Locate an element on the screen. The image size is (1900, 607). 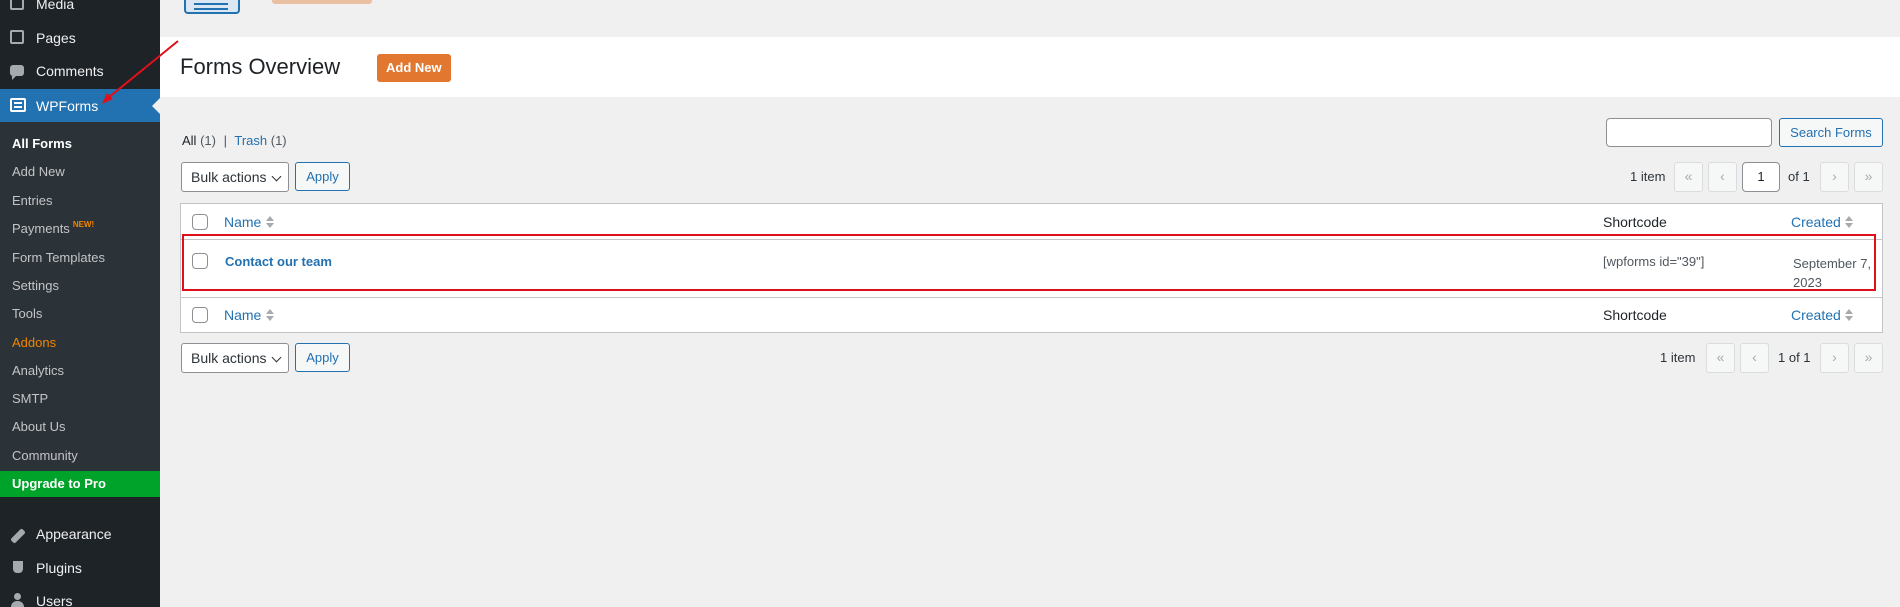
view-filters: All (1) | Trash (1) is located at coordinates (234, 140).